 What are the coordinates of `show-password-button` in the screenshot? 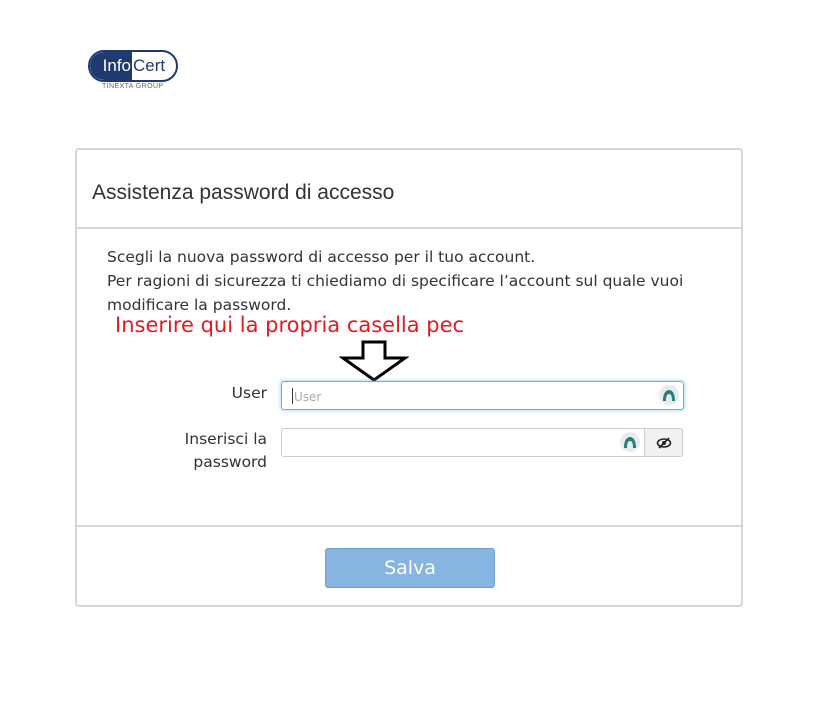 It's located at (664, 442).